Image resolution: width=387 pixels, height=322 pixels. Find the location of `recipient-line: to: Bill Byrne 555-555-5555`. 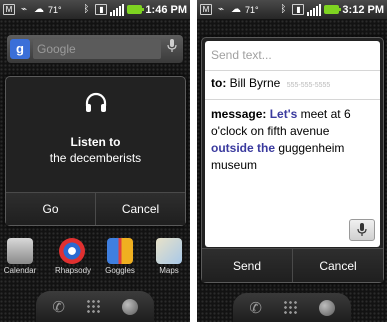

recipient-line: to: Bill Byrne 555-555-5555 is located at coordinates (270, 83).